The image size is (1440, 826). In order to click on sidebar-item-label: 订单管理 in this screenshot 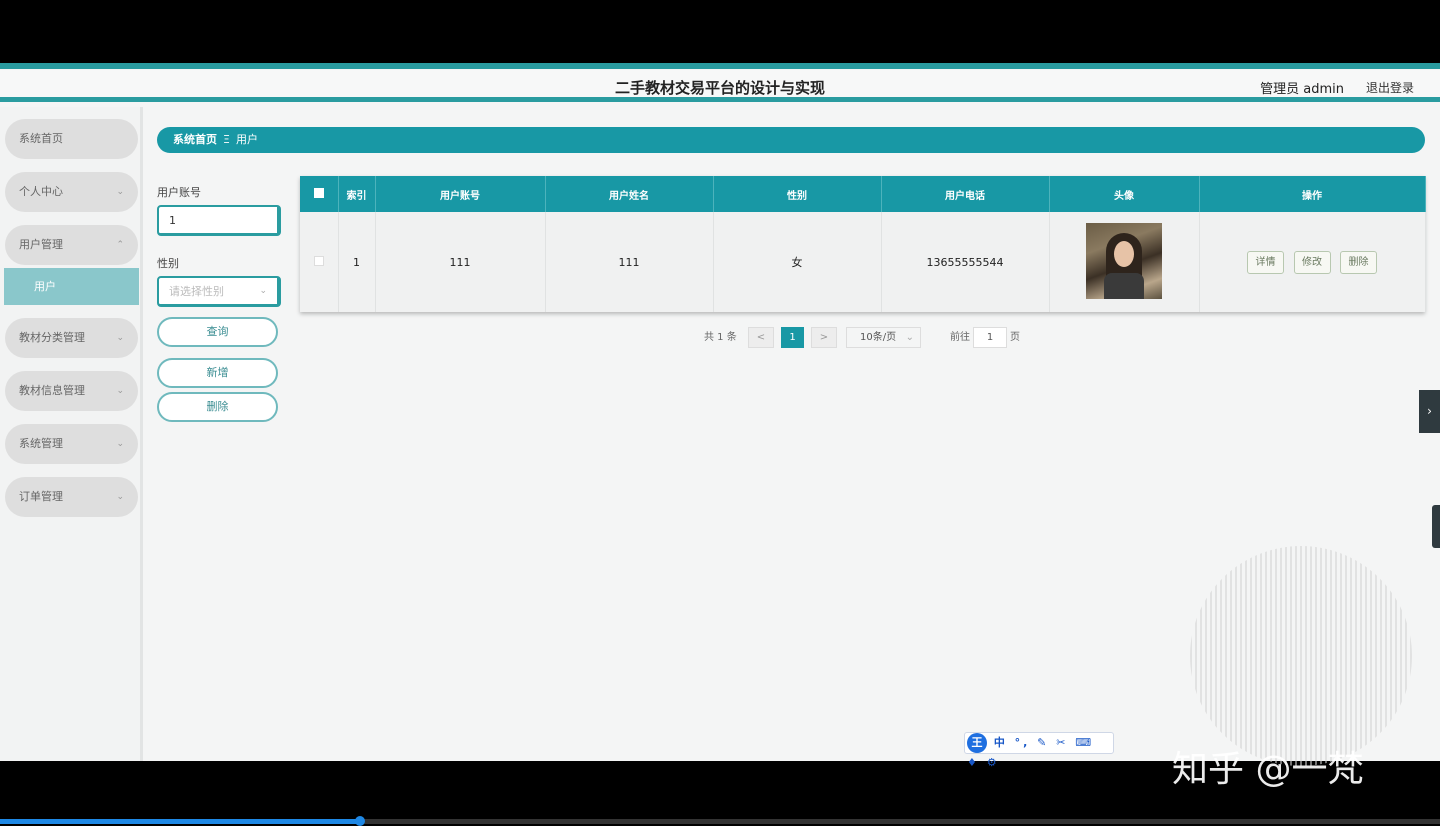, I will do `click(41, 496)`.